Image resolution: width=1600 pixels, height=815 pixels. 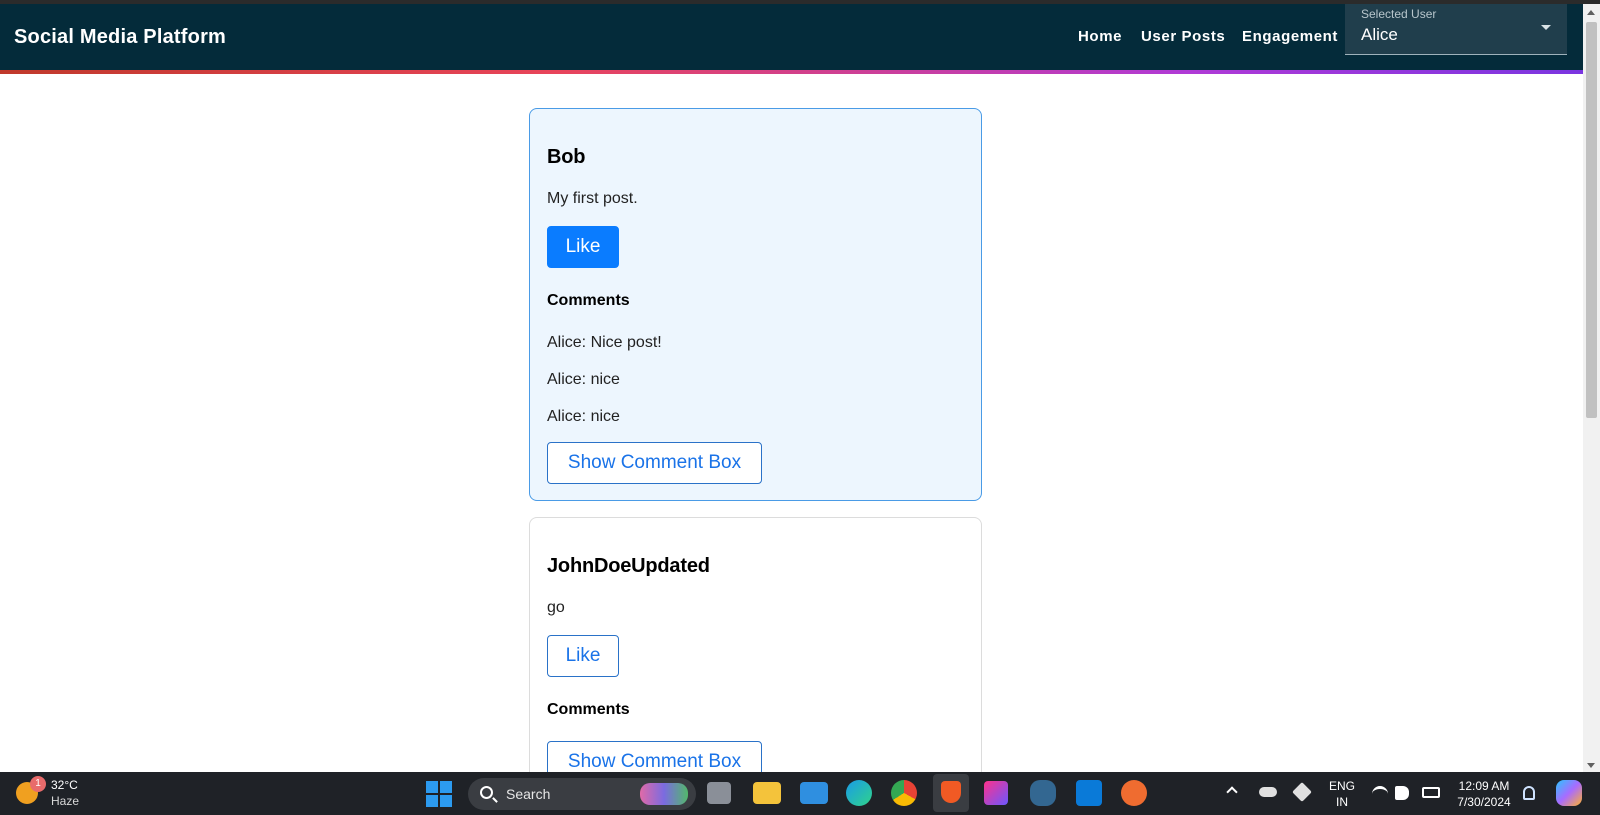 I want to click on post-author: JohnDoeUpdated, so click(x=628, y=566).